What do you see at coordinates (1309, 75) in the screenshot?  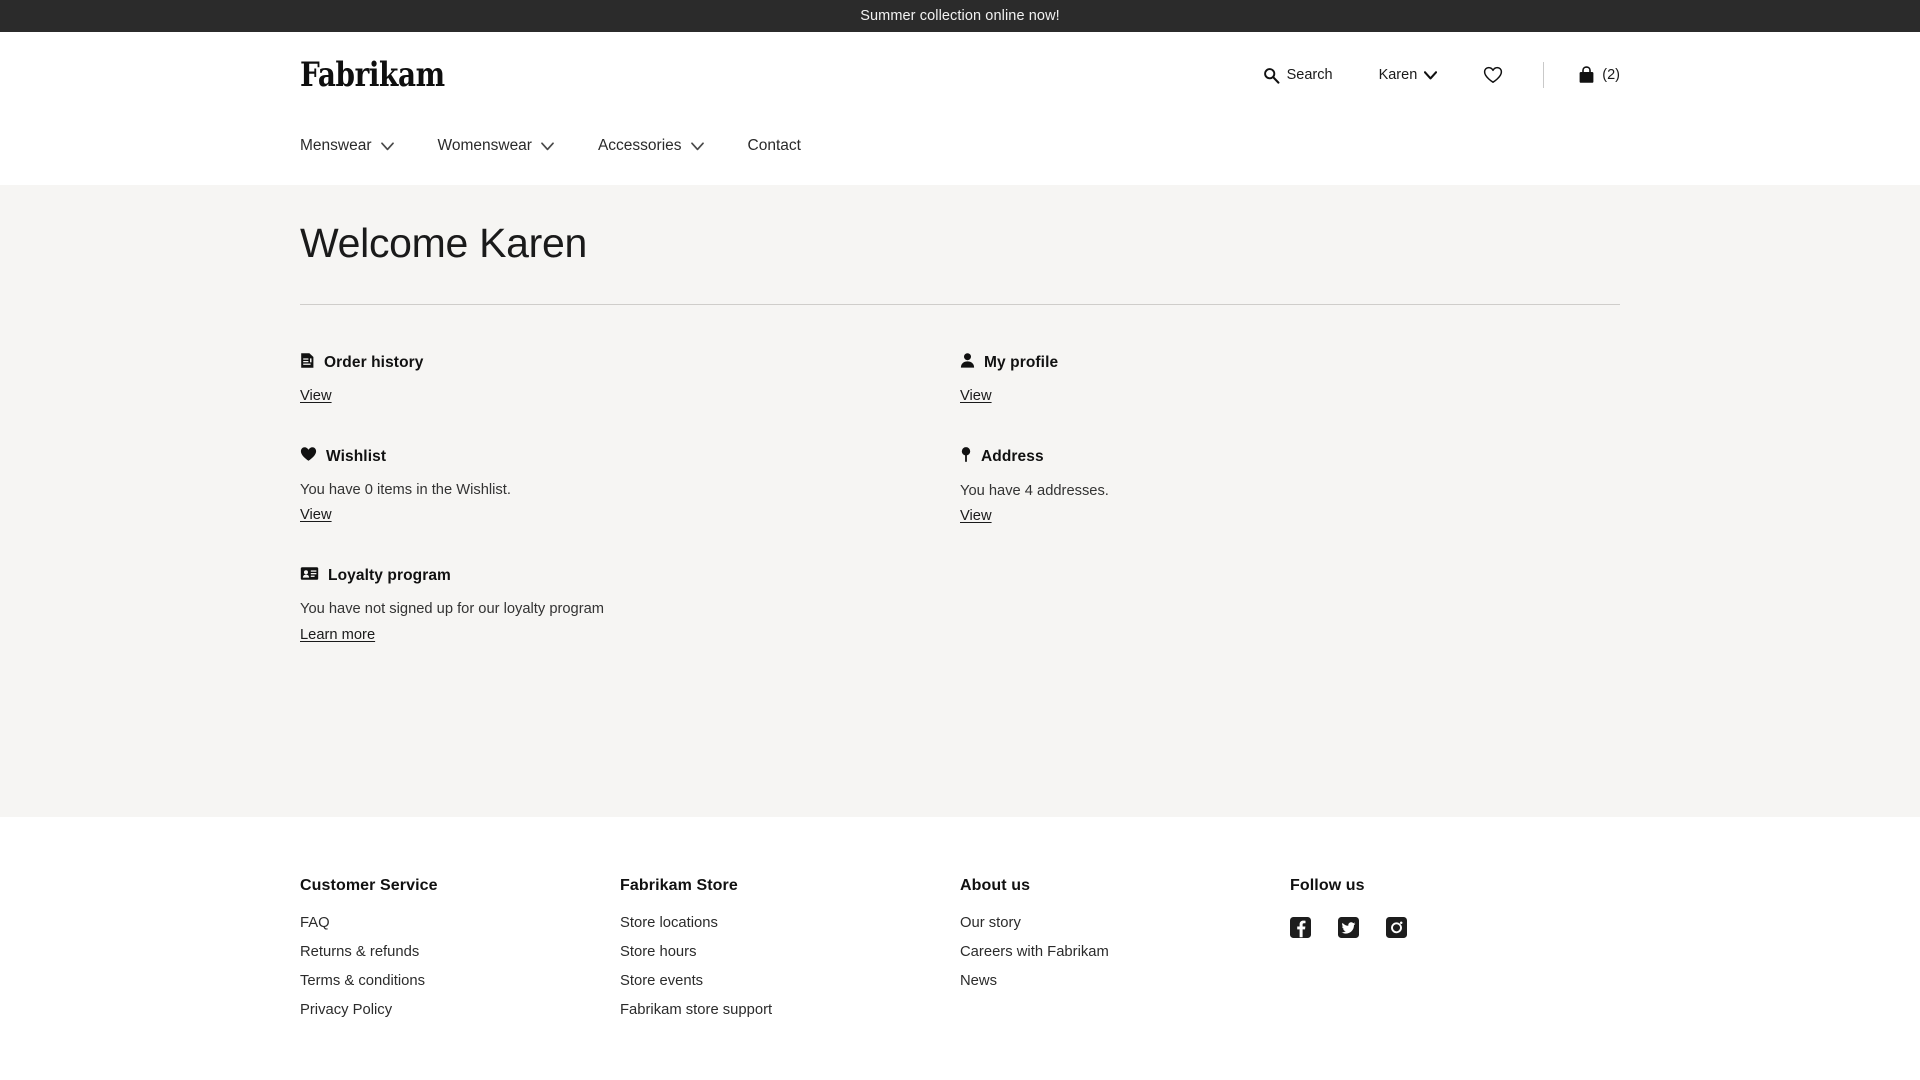 I see `search-label: Search` at bounding box center [1309, 75].